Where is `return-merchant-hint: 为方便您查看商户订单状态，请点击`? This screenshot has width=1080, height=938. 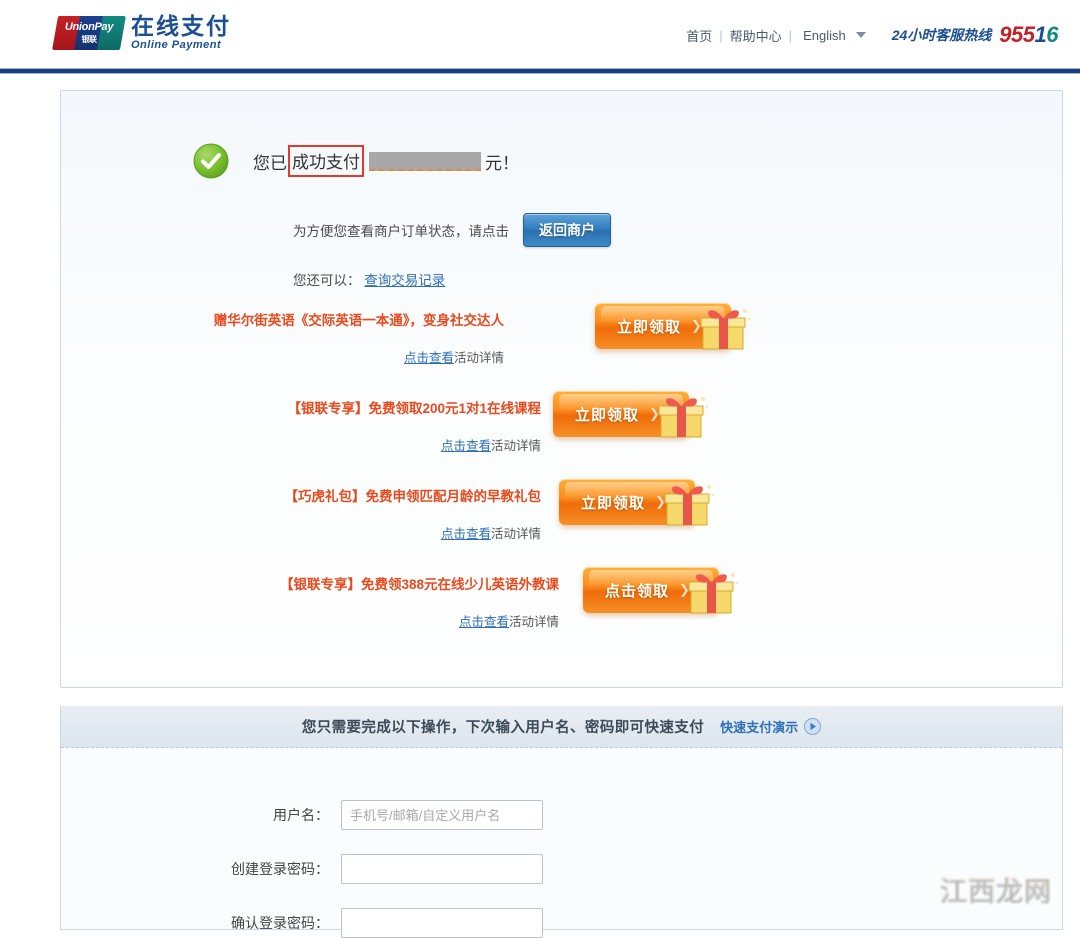
return-merchant-hint: 为方便您查看商户订单状态，请点击 is located at coordinates (401, 230).